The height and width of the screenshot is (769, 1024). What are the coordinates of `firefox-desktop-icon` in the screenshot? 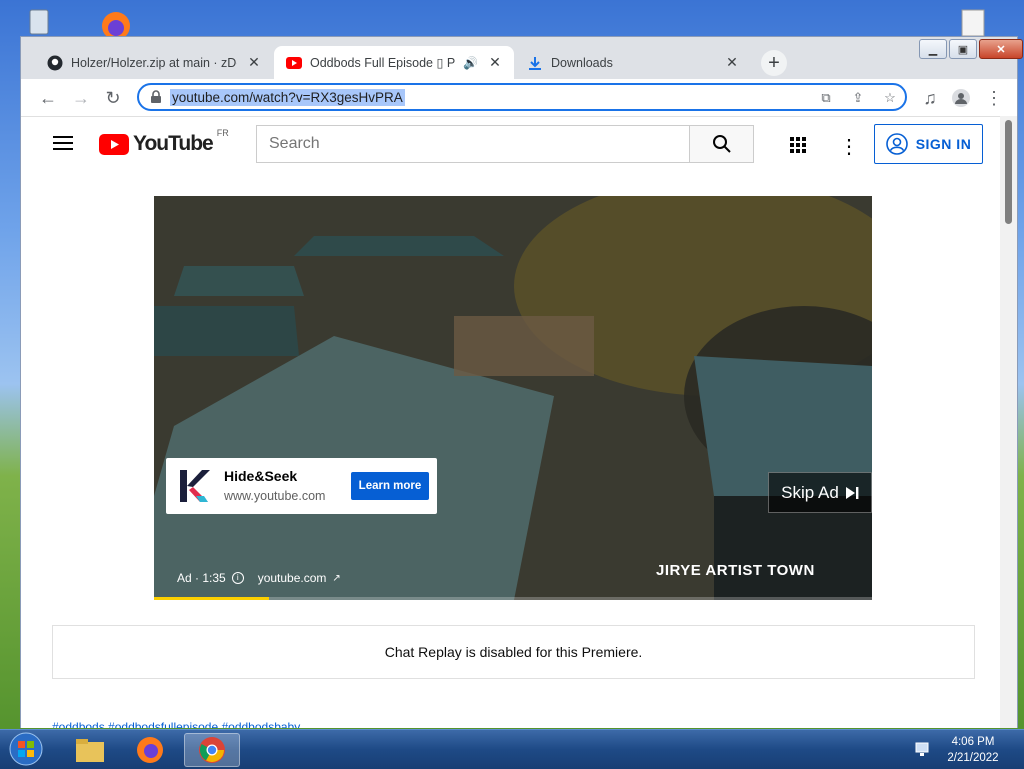 It's located at (116, 23).